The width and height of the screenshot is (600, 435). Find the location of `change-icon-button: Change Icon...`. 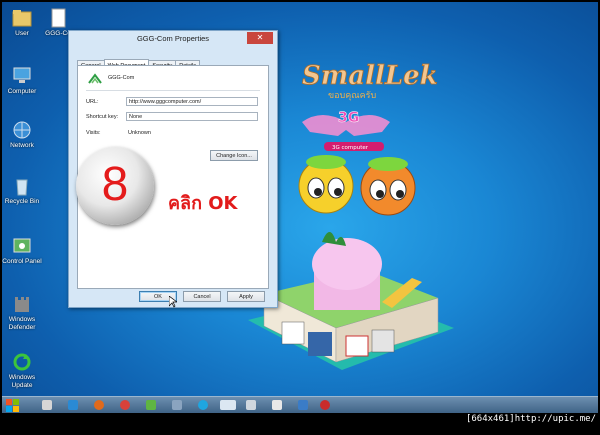

change-icon-button: Change Icon... is located at coordinates (234, 155).